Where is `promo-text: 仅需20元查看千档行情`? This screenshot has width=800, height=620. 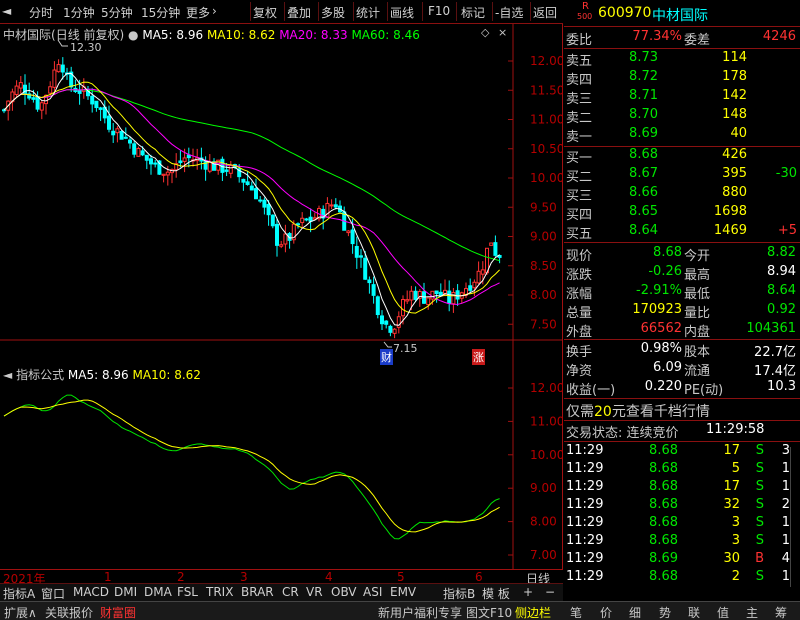
promo-text: 仅需20元查看千档行情 is located at coordinates (638, 411).